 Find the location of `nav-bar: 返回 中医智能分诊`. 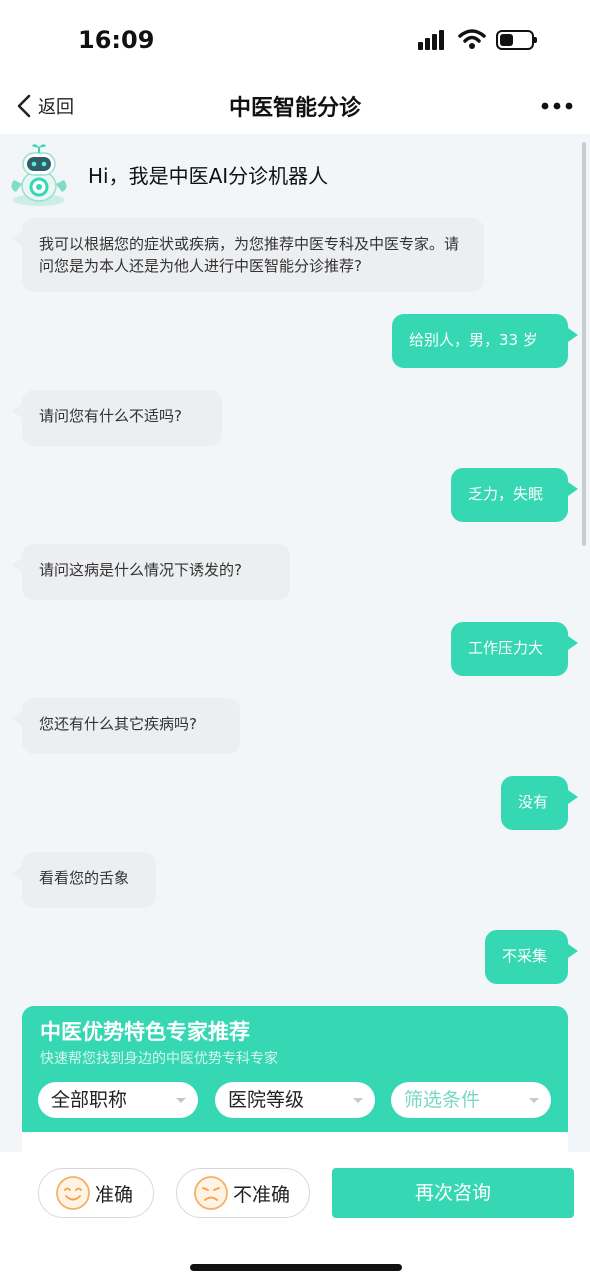

nav-bar: 返回 中医智能分诊 is located at coordinates (295, 107).